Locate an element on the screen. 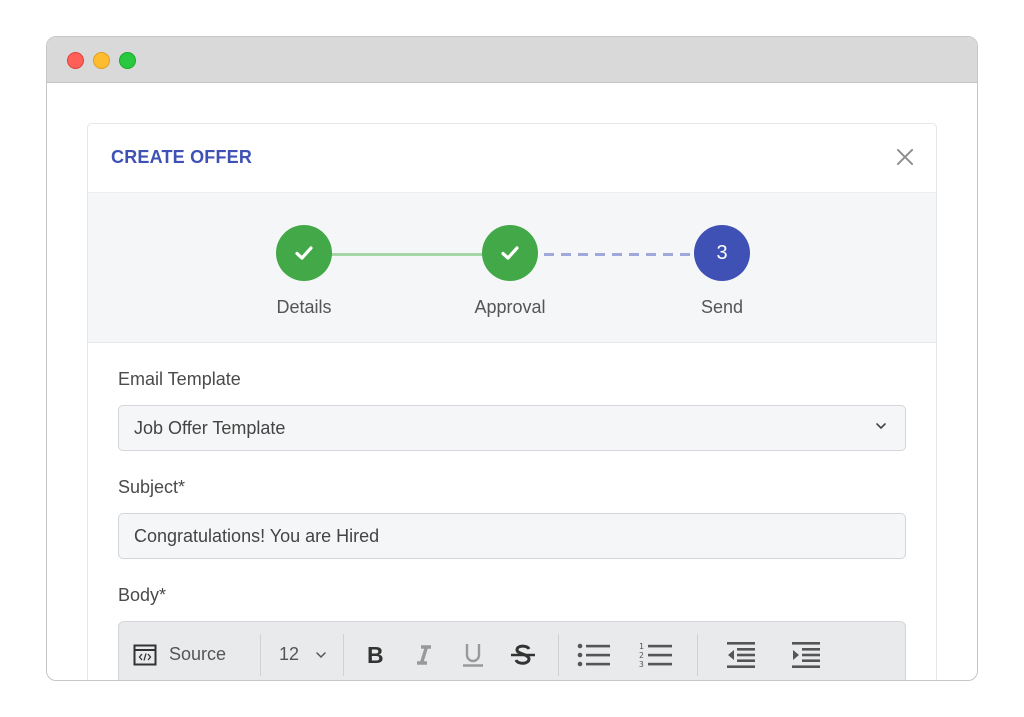 The image size is (1024, 717). svg-text: 1 is located at coordinates (641, 646).